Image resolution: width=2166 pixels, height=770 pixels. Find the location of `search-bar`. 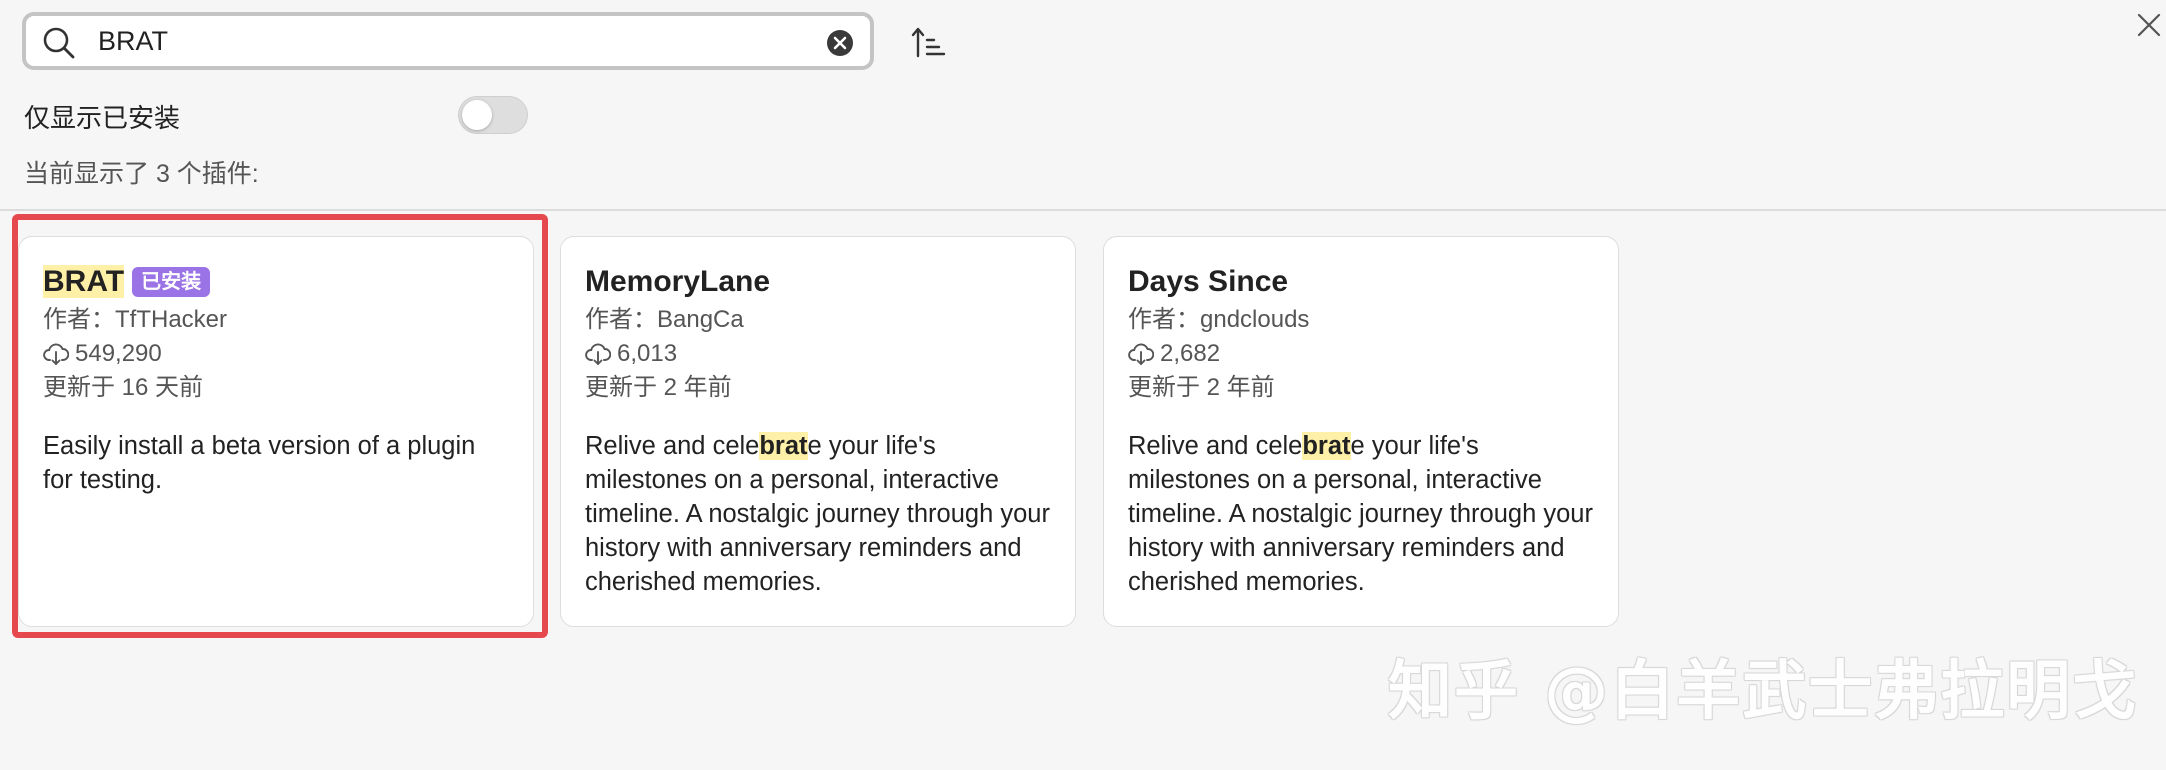

search-bar is located at coordinates (448, 41).